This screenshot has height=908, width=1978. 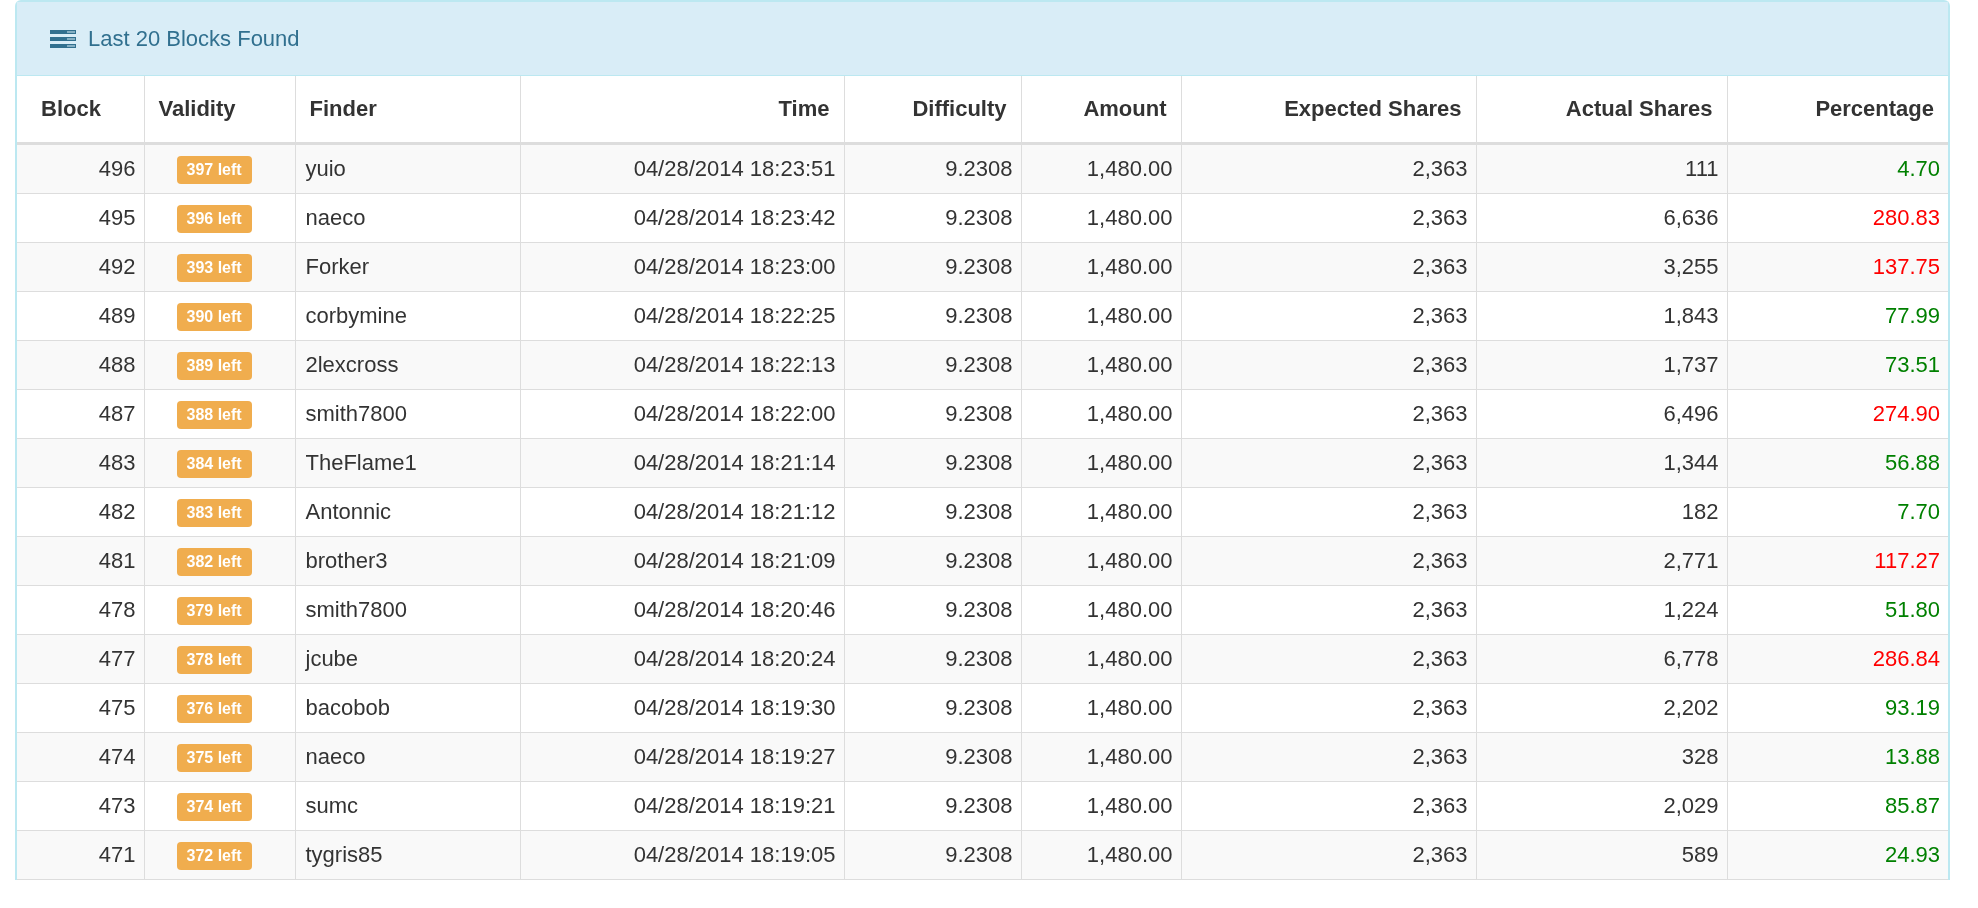 What do you see at coordinates (407, 659) in the screenshot?
I see `table-cell: jcube` at bounding box center [407, 659].